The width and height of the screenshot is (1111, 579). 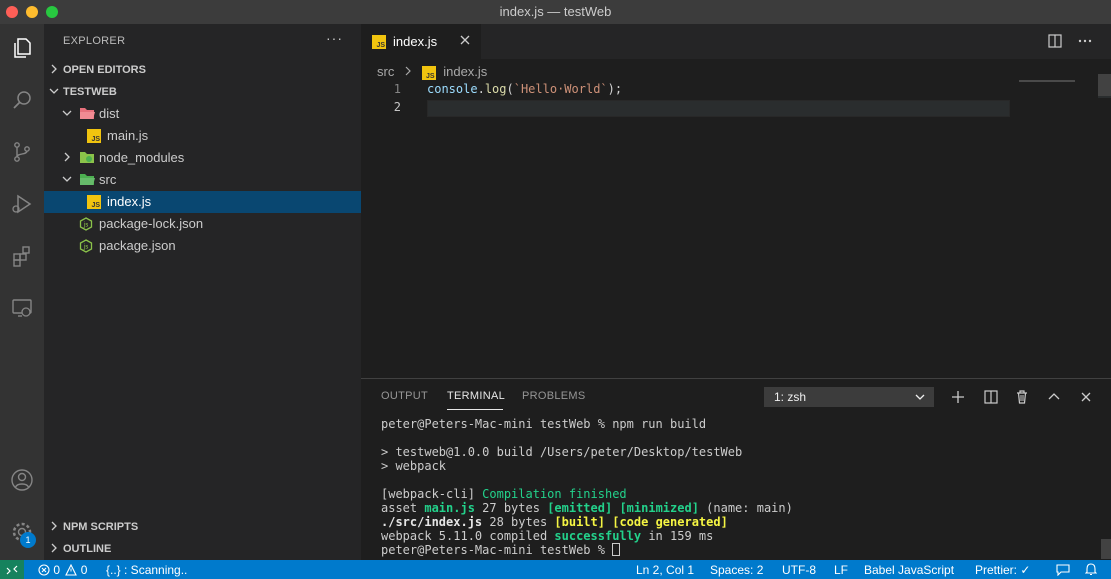 What do you see at coordinates (22, 480) in the screenshot?
I see `account-icon` at bounding box center [22, 480].